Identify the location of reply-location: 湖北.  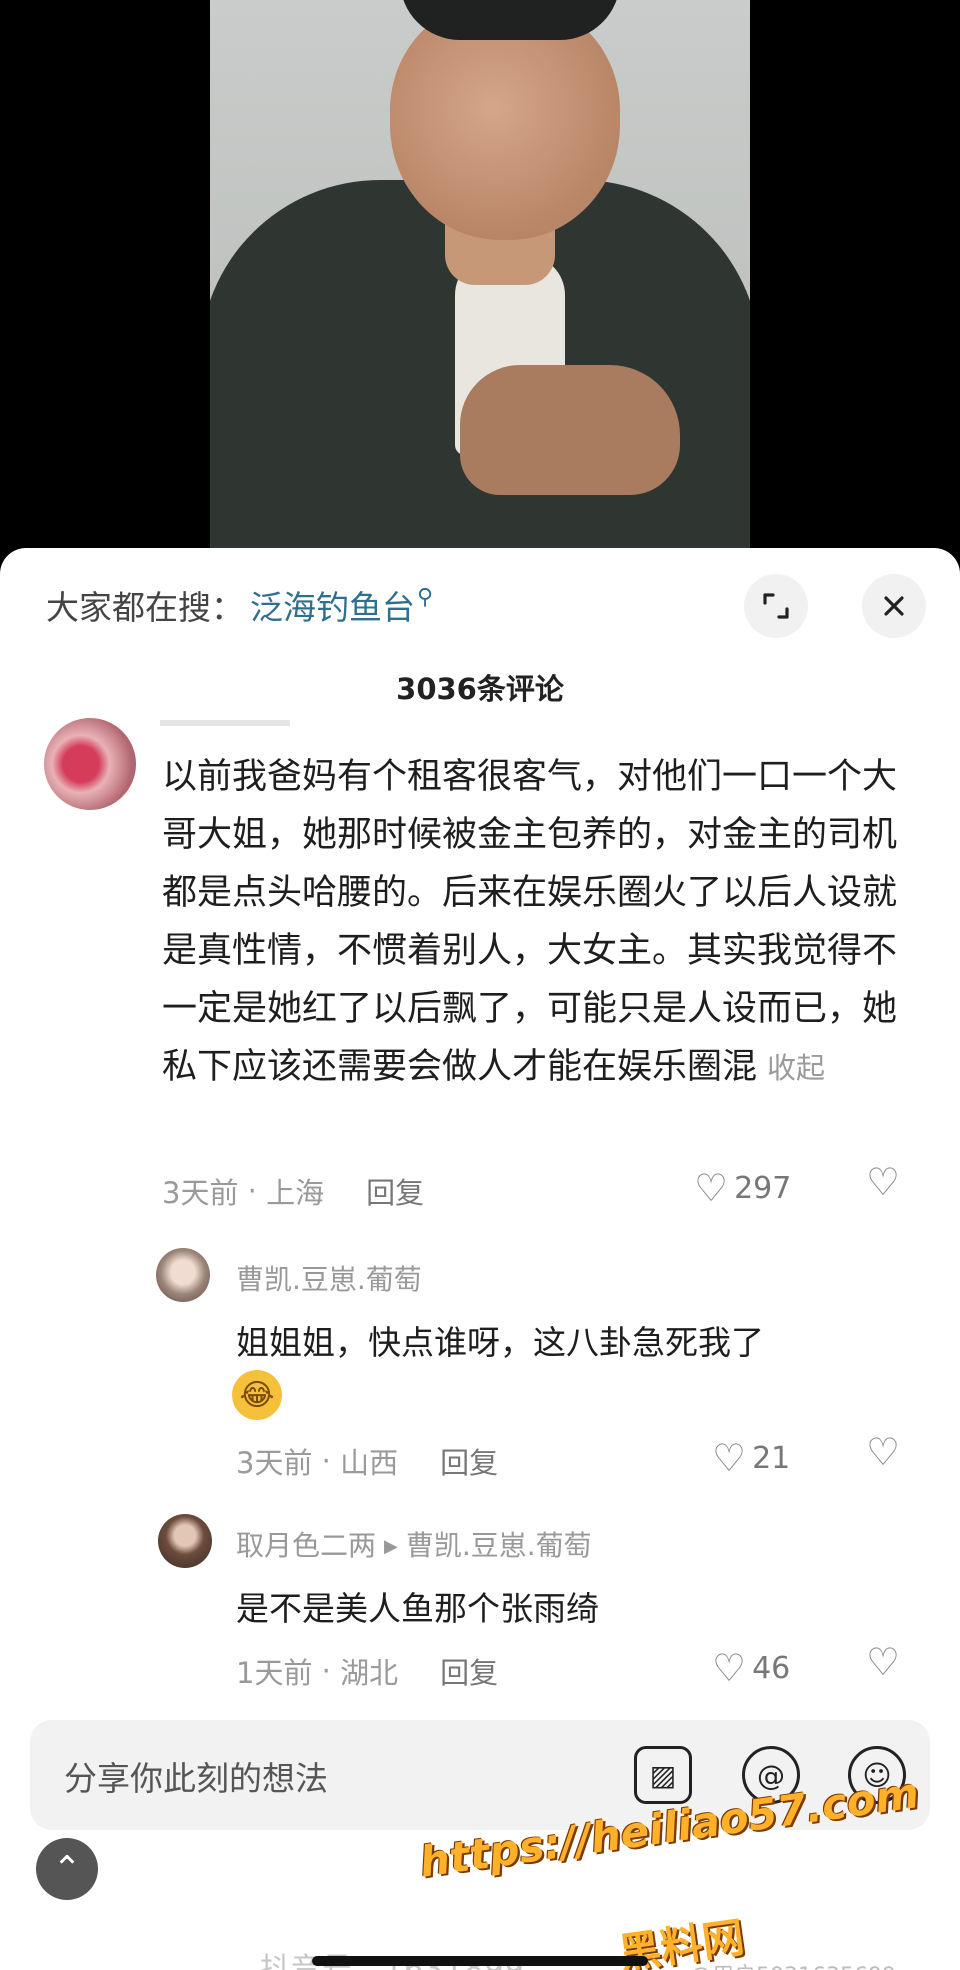
(369, 1673).